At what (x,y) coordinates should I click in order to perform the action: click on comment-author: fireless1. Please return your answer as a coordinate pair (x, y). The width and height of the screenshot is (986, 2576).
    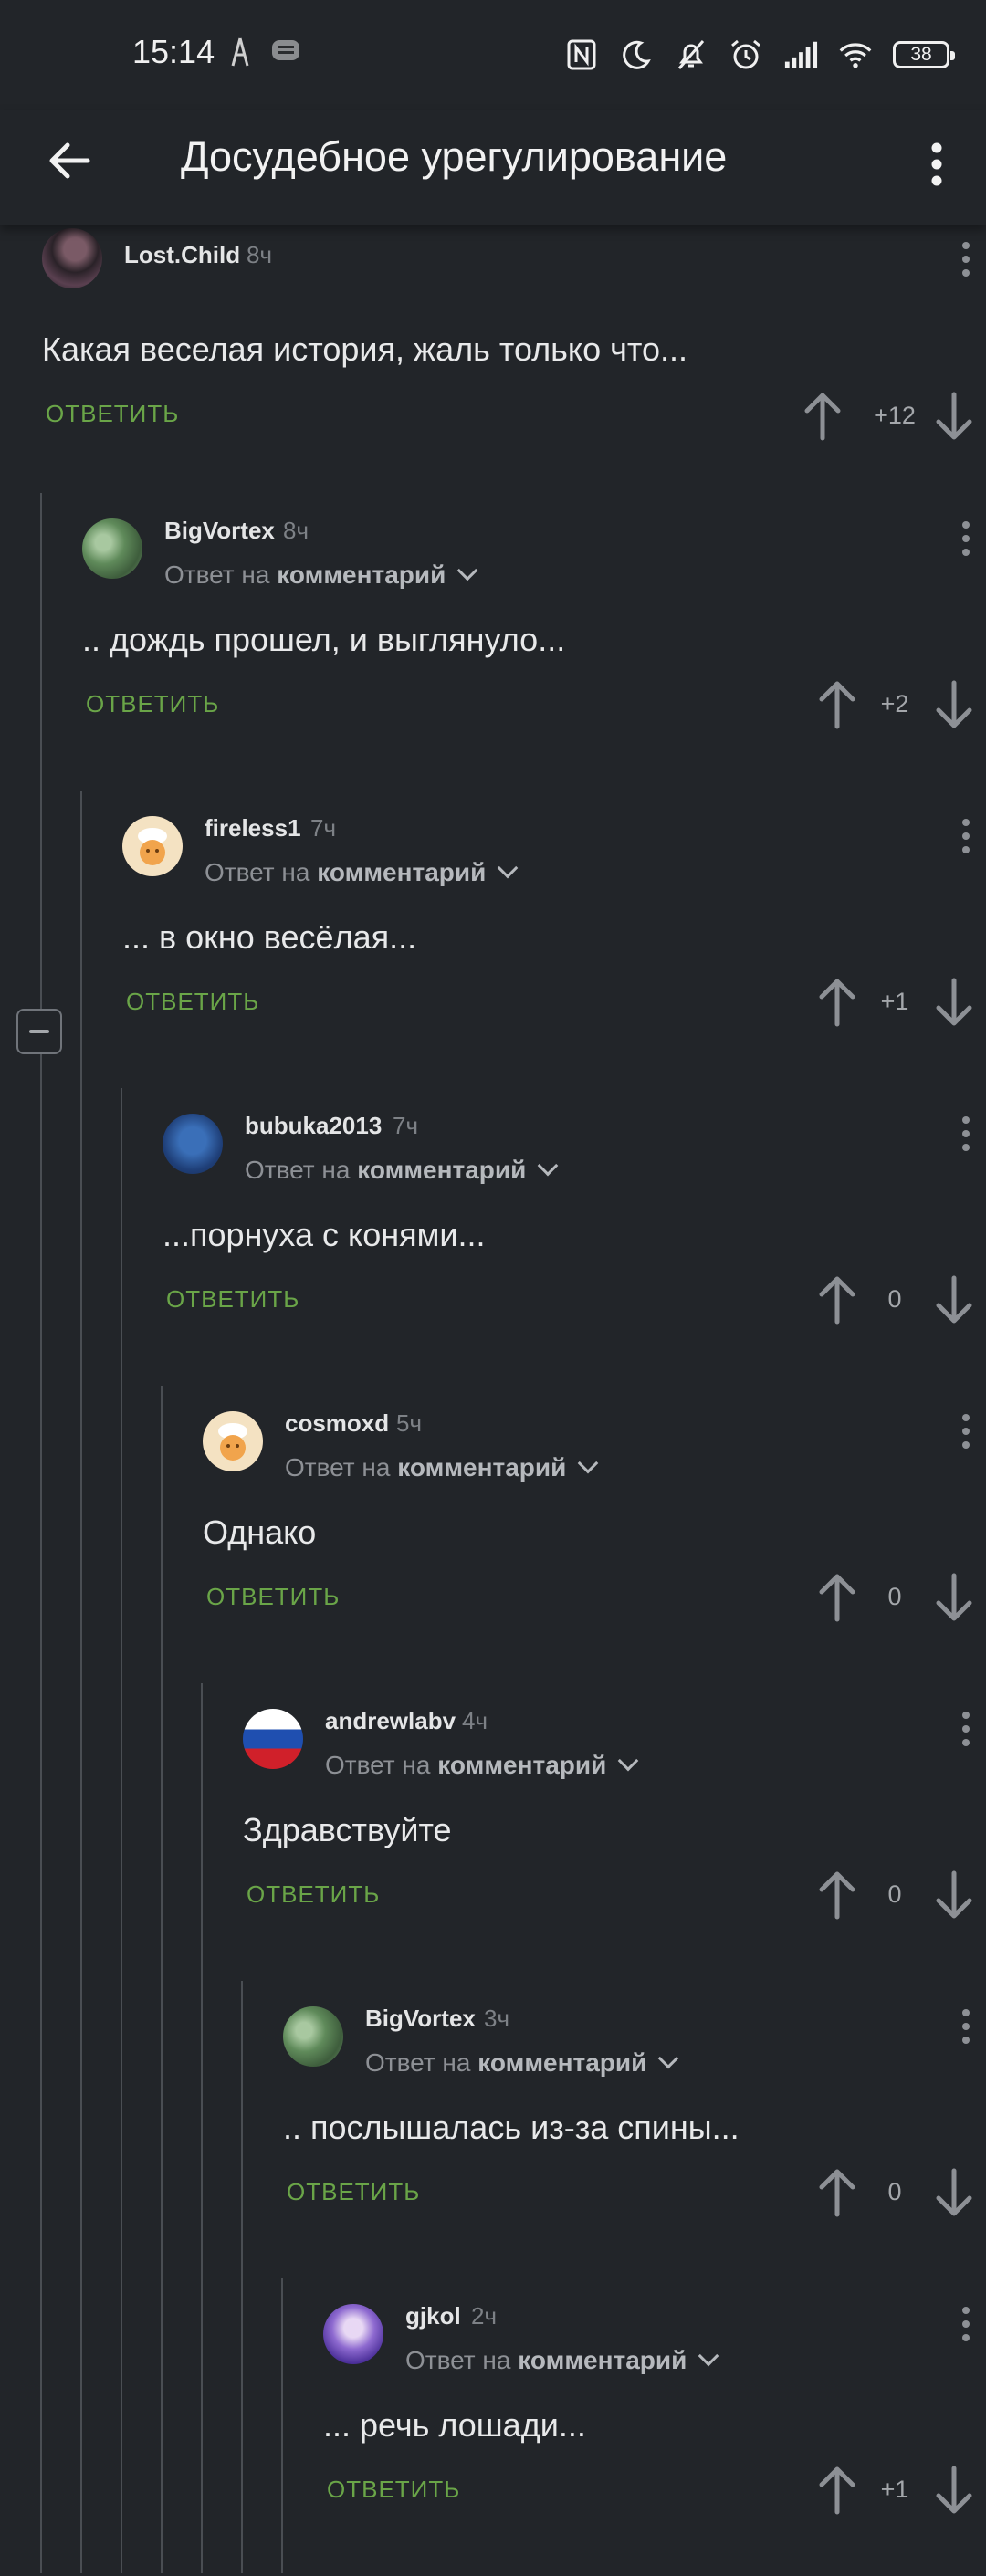
    Looking at the image, I should click on (253, 828).